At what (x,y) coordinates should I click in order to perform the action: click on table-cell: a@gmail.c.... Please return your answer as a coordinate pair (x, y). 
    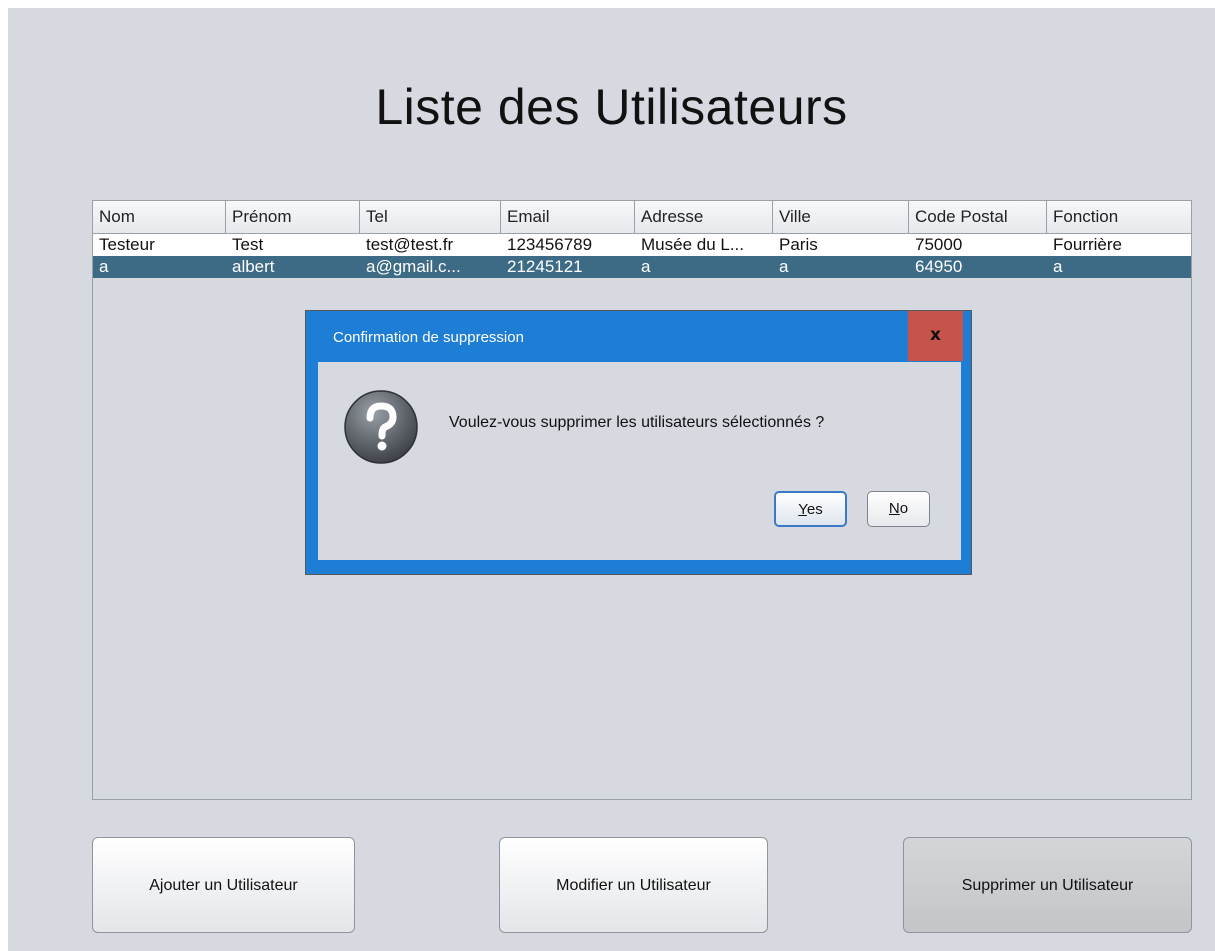
    Looking at the image, I should click on (413, 266).